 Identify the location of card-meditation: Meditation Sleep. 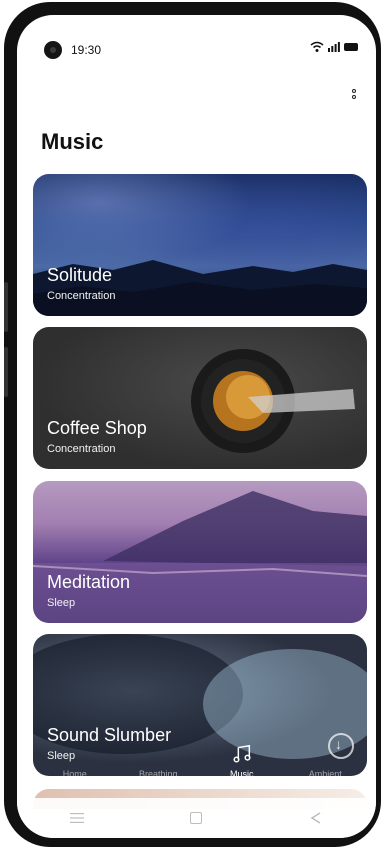
(200, 552).